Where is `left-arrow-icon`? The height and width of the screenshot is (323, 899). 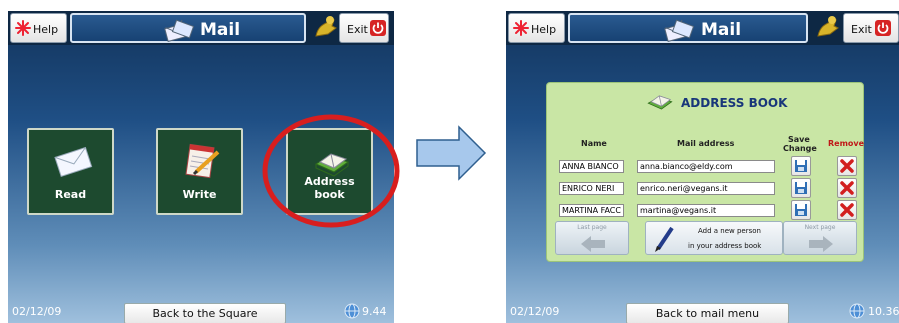 left-arrow-icon is located at coordinates (593, 244).